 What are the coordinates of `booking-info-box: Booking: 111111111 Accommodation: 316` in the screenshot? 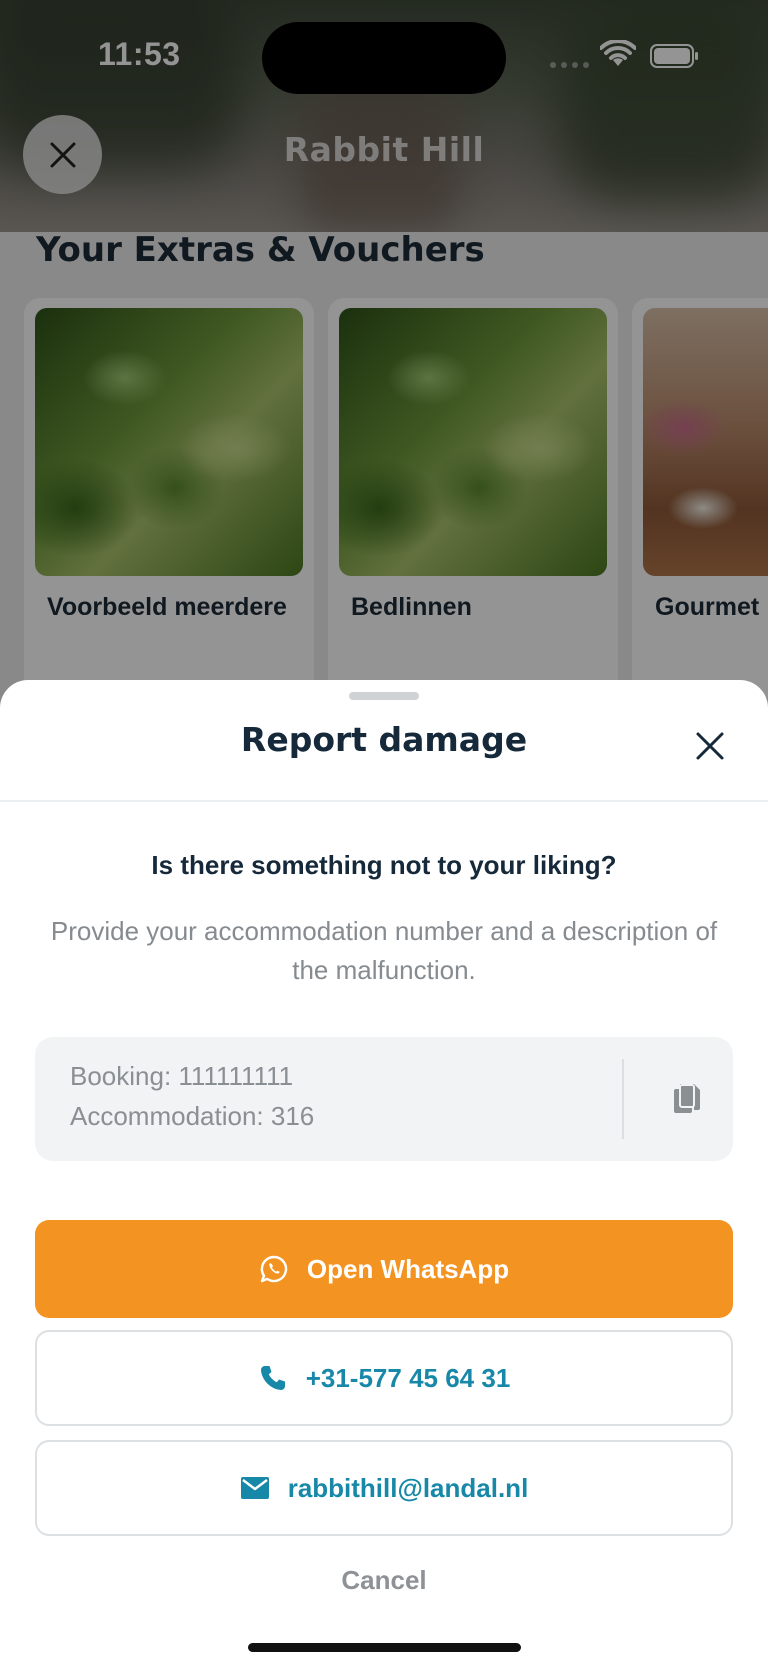 It's located at (384, 1099).